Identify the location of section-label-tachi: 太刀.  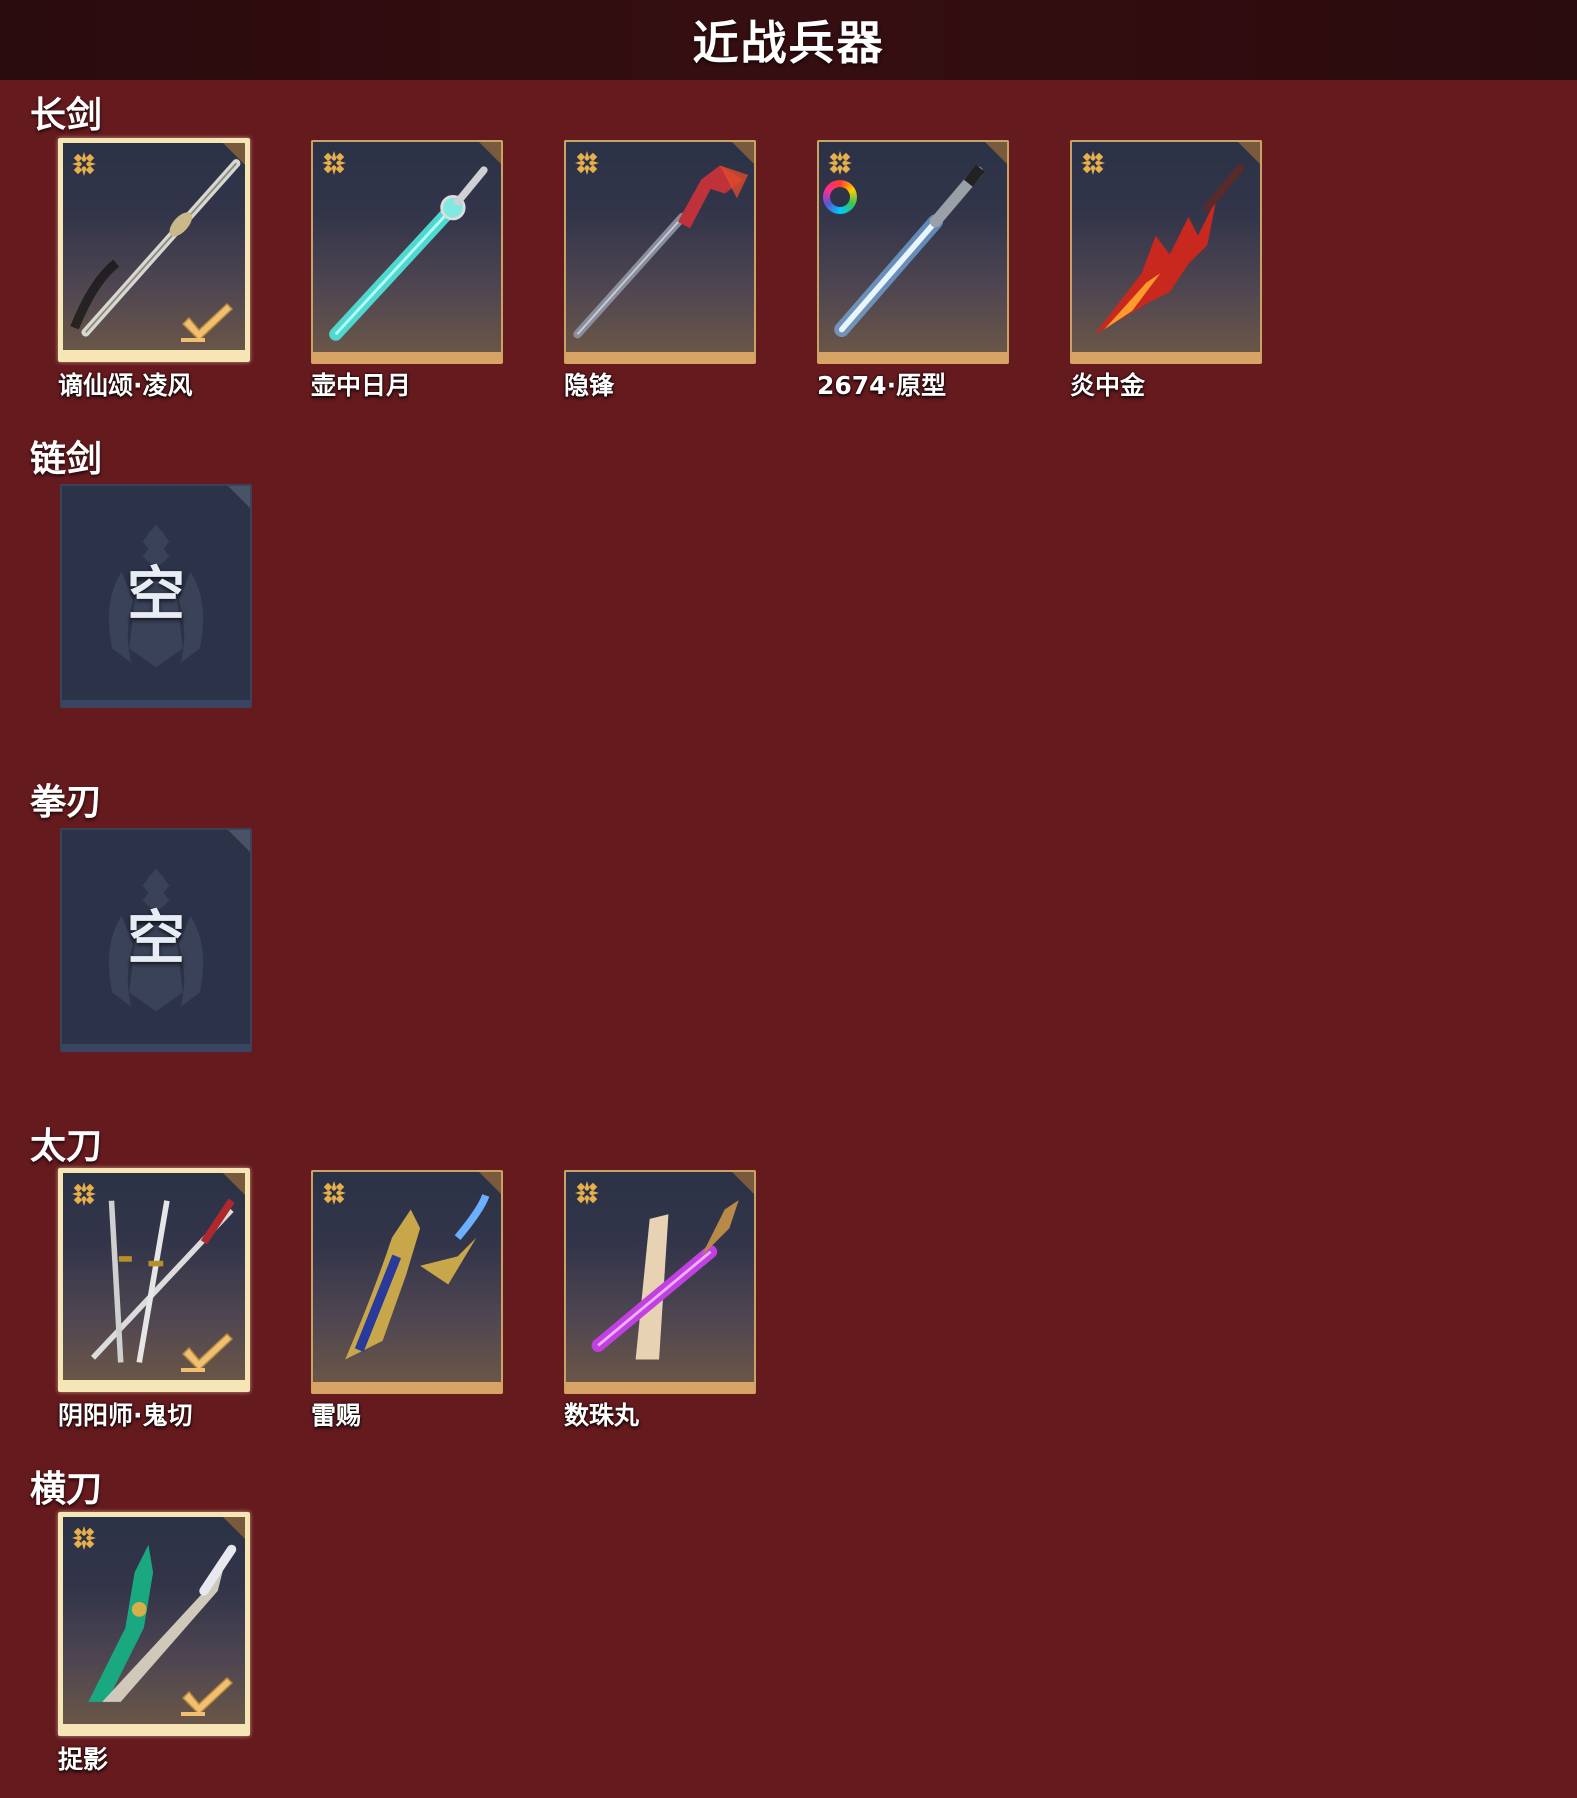
(66, 1146).